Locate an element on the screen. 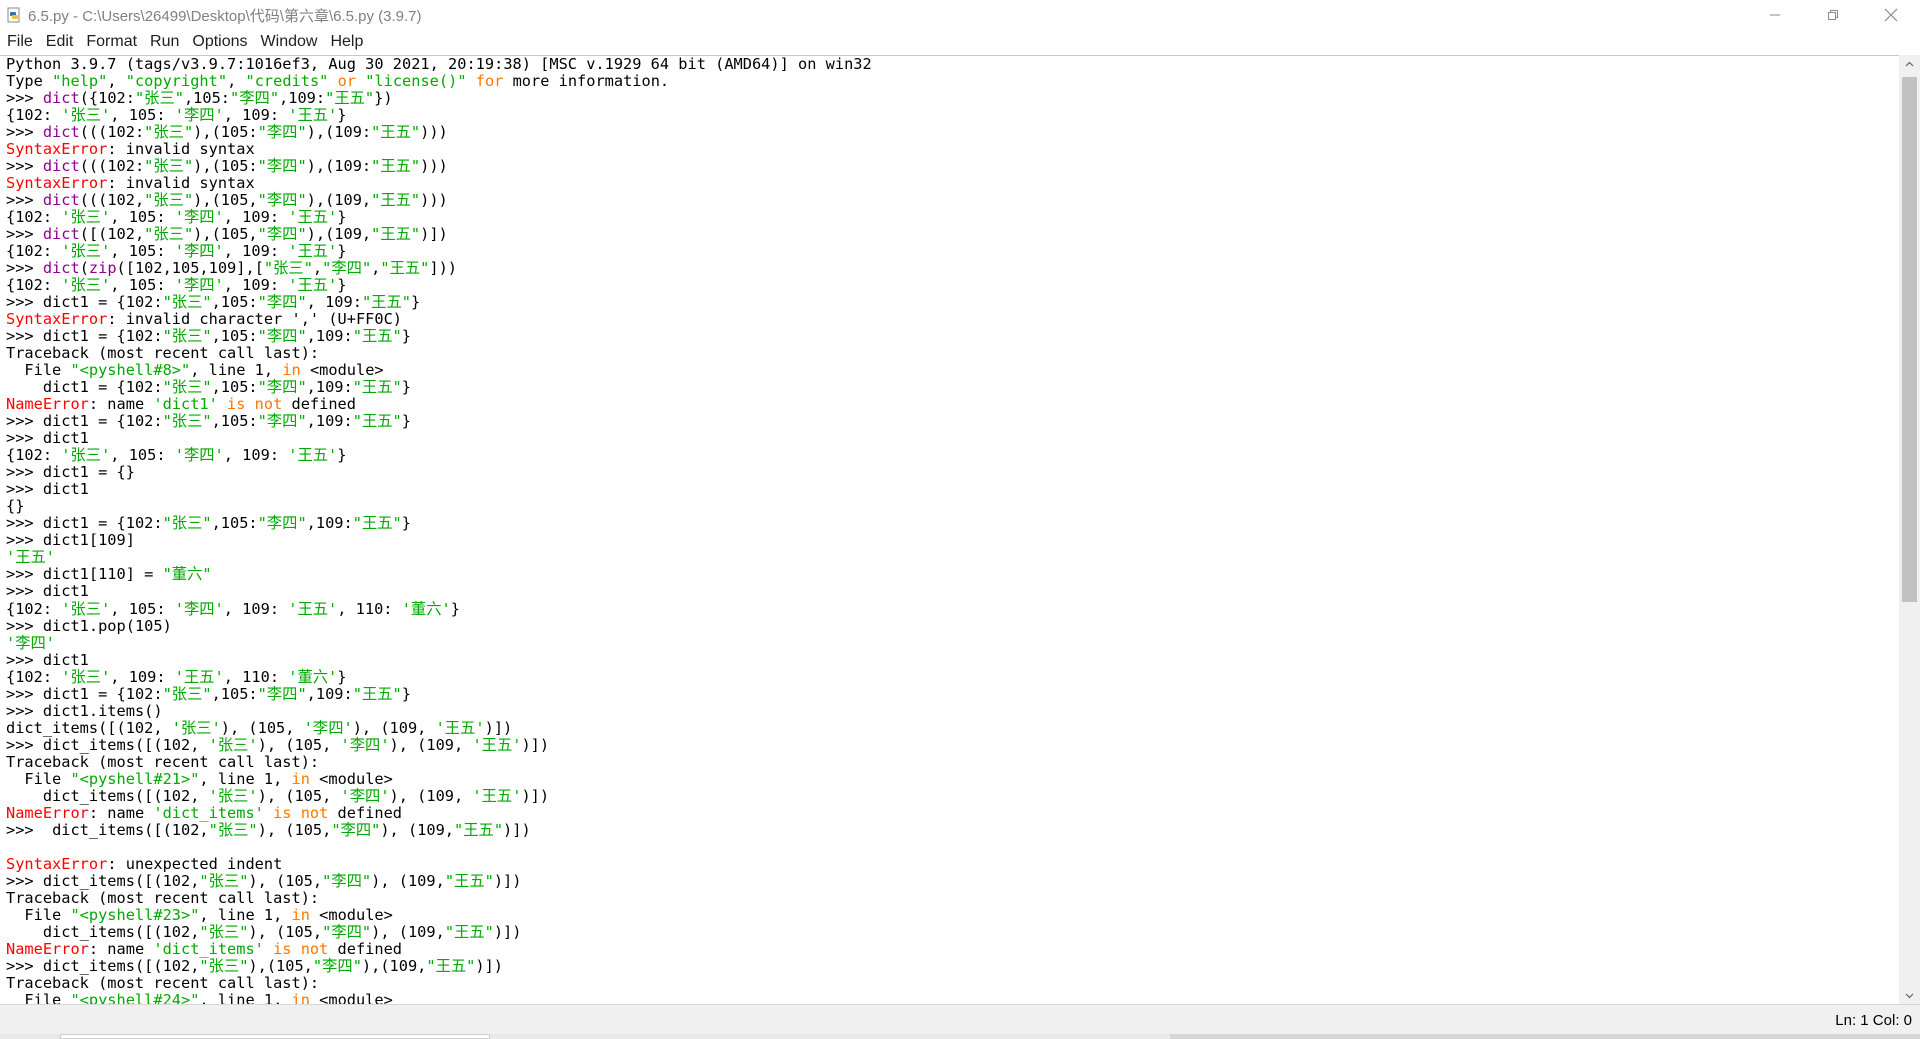 This screenshot has height=1039, width=1920. shell-line: File "<pyshell#23>", line 1, in <module> is located at coordinates (439, 914).